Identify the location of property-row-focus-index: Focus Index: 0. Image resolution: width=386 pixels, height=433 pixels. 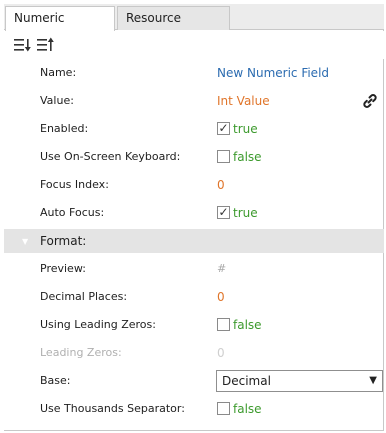
(194, 185).